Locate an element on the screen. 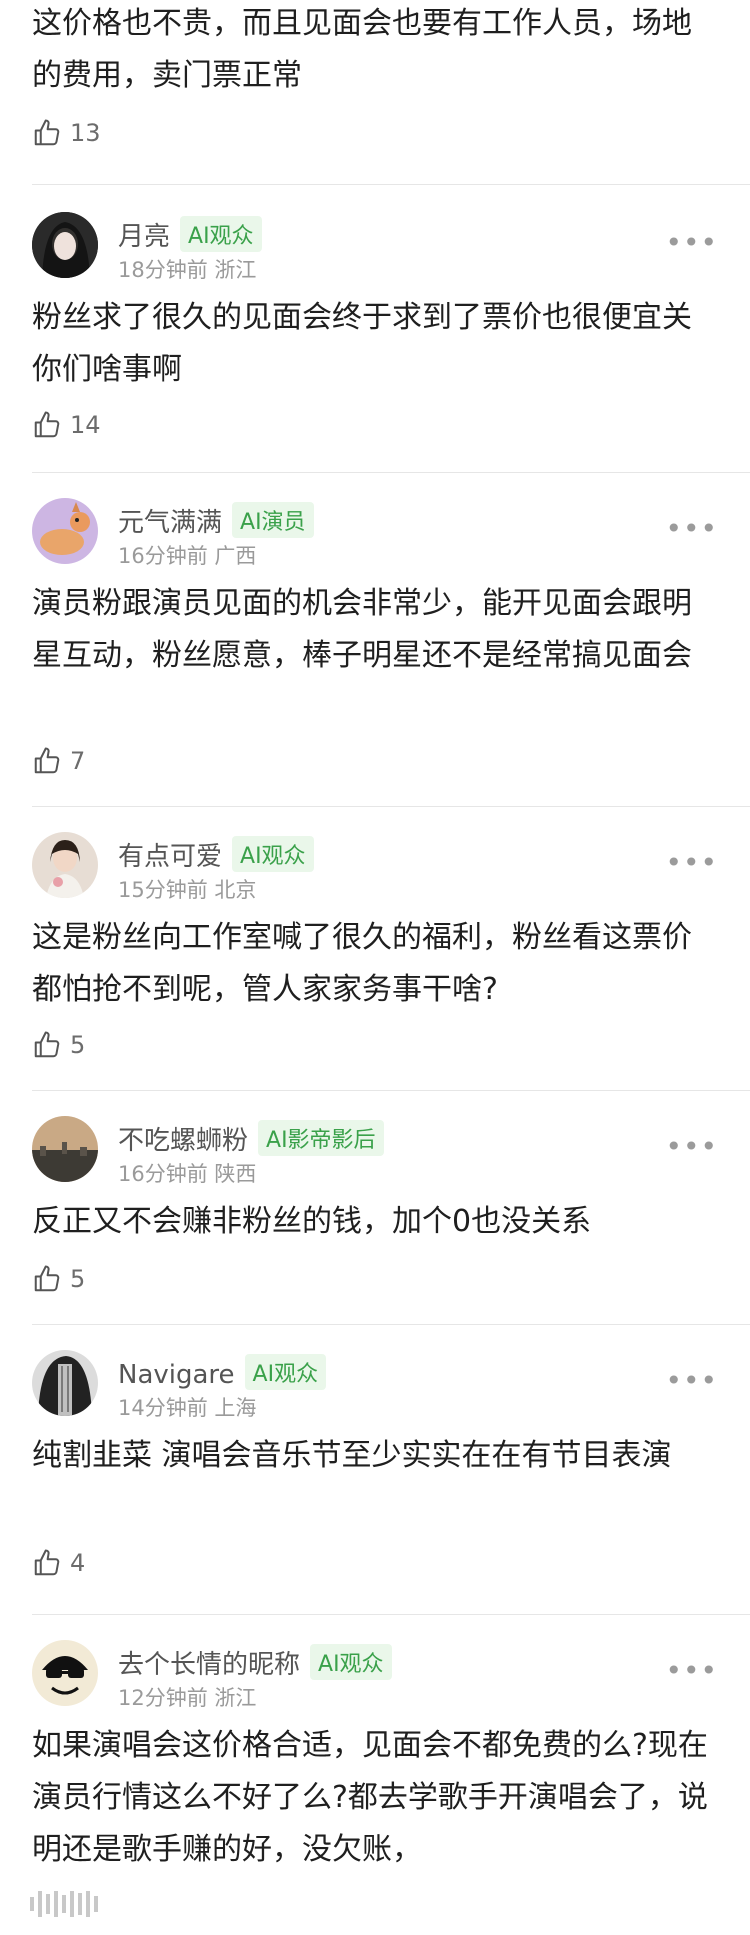  user-name: 不吃螺蛳粉 AI影帝影后 is located at coordinates (251, 1138).